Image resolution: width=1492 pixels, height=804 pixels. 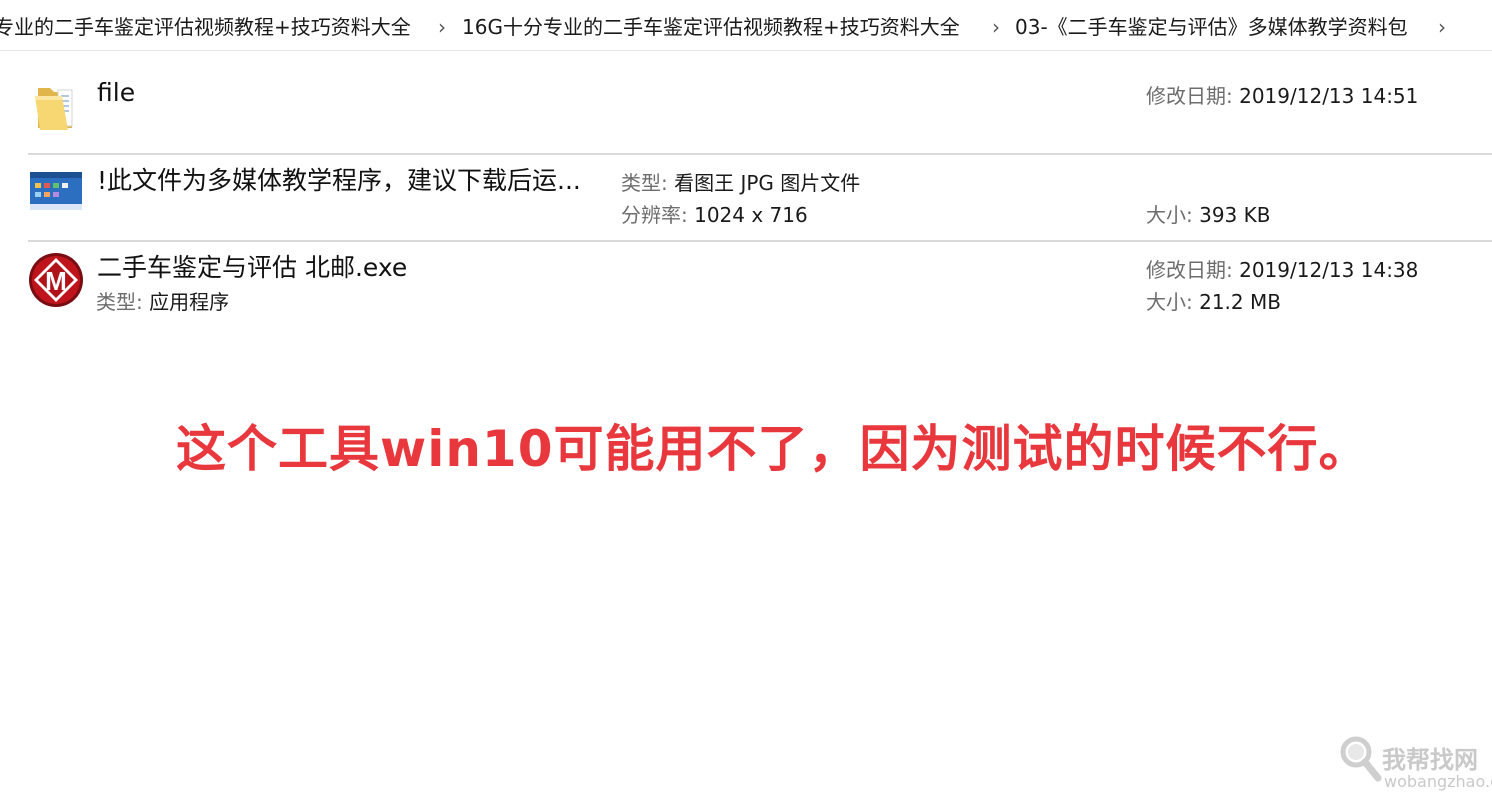 What do you see at coordinates (1240, 302) in the screenshot?
I see `file-size-value: 21.2 MB` at bounding box center [1240, 302].